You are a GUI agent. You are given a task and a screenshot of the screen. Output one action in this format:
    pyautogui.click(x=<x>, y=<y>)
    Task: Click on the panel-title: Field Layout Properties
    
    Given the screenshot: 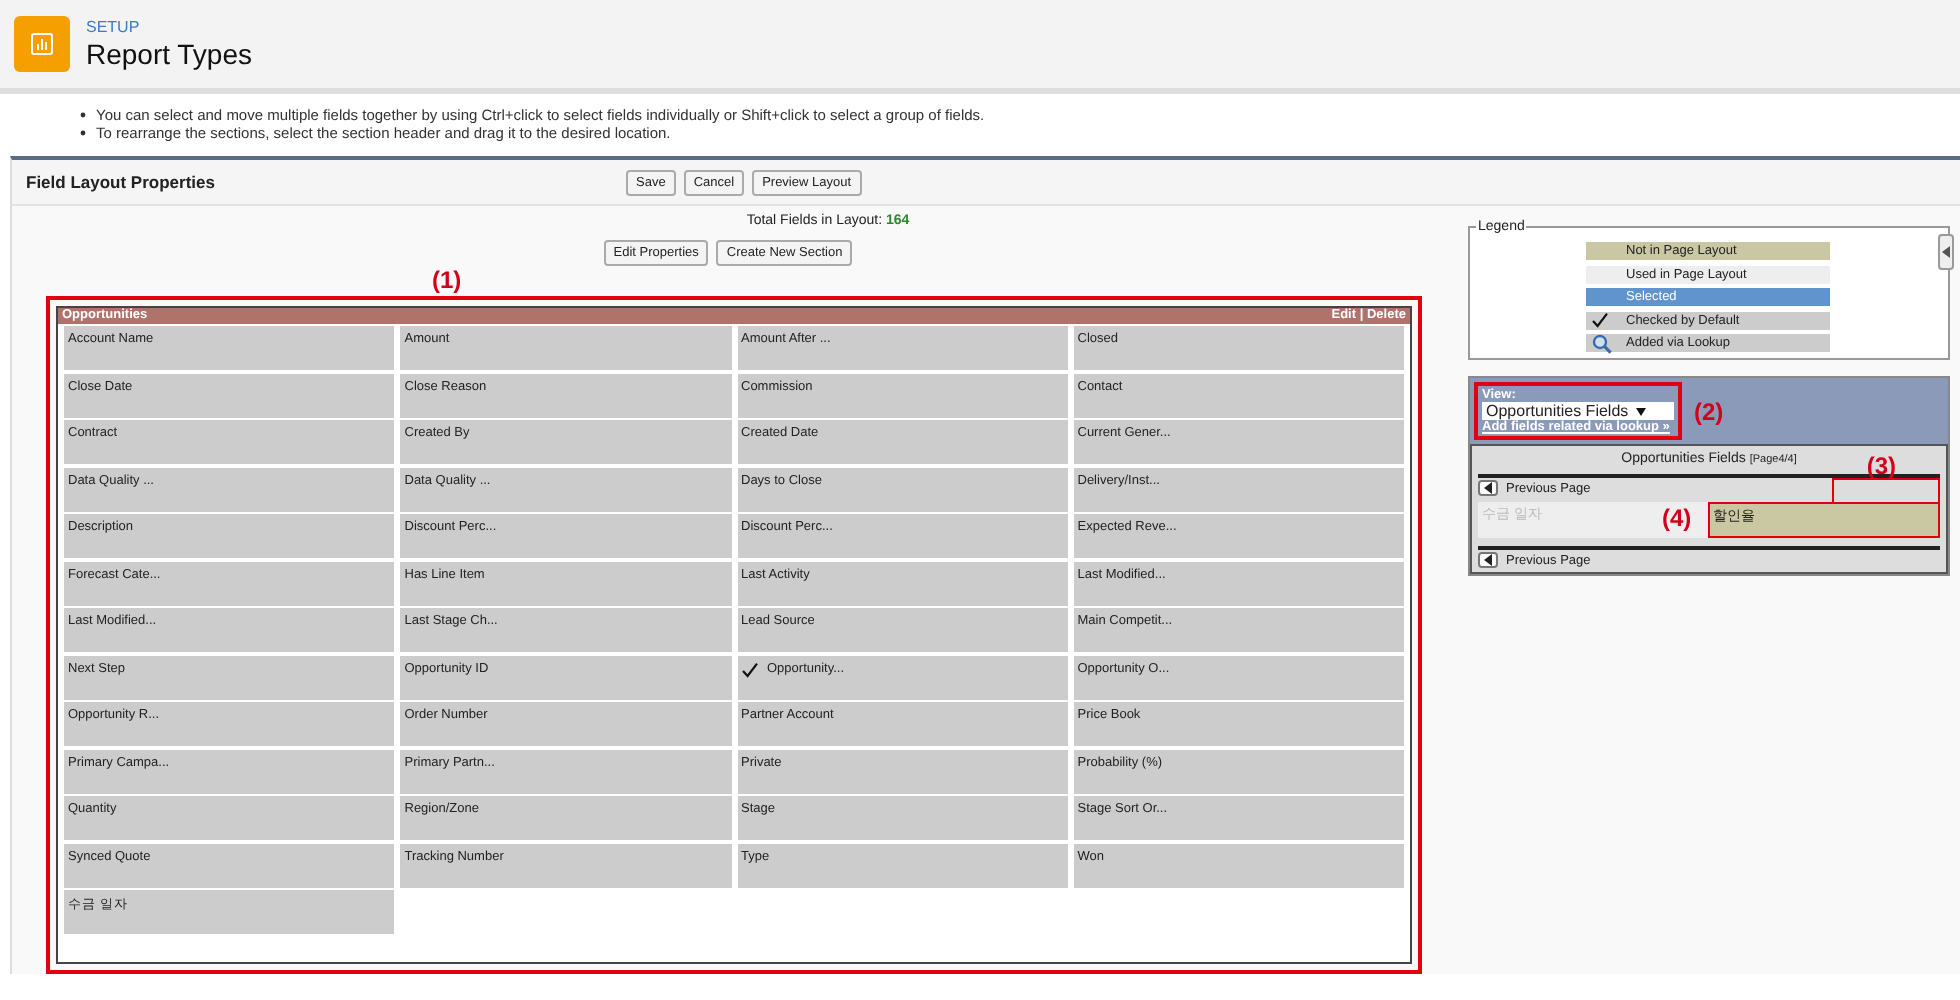 What is the action you would take?
    pyautogui.click(x=120, y=182)
    